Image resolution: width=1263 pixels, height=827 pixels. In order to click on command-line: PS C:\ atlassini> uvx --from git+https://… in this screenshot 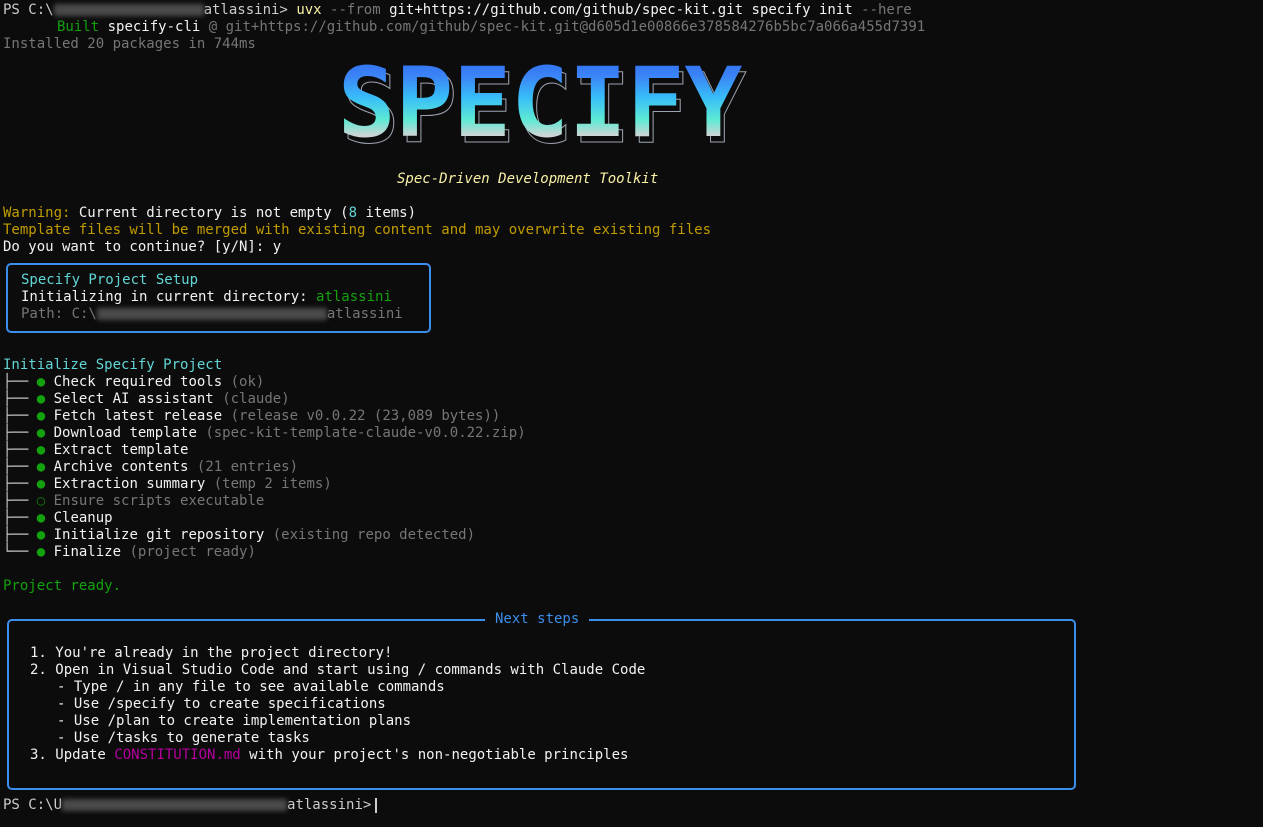, I will do `click(457, 10)`.